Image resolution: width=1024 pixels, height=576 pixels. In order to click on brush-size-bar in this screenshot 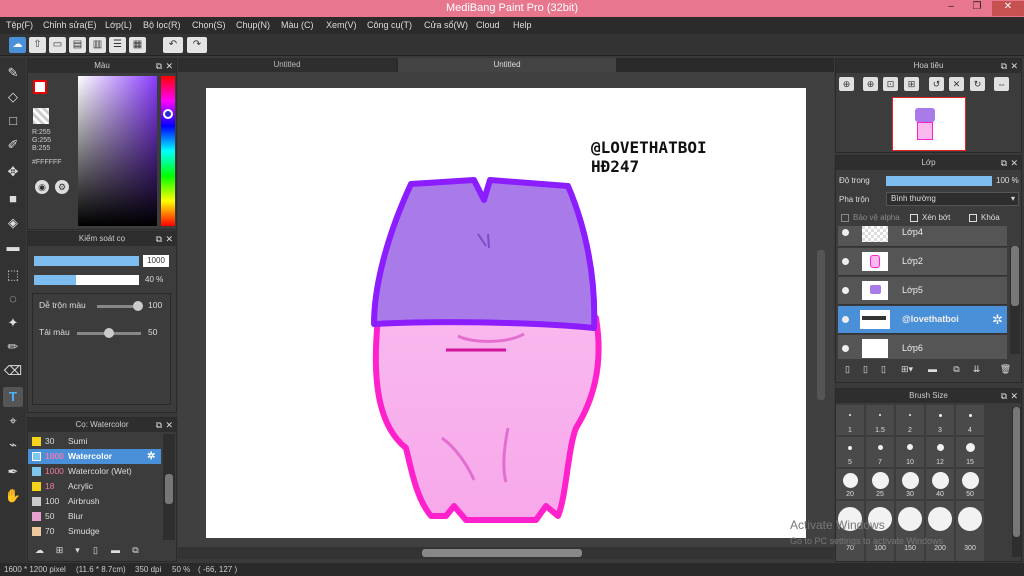, I will do `click(86, 261)`.